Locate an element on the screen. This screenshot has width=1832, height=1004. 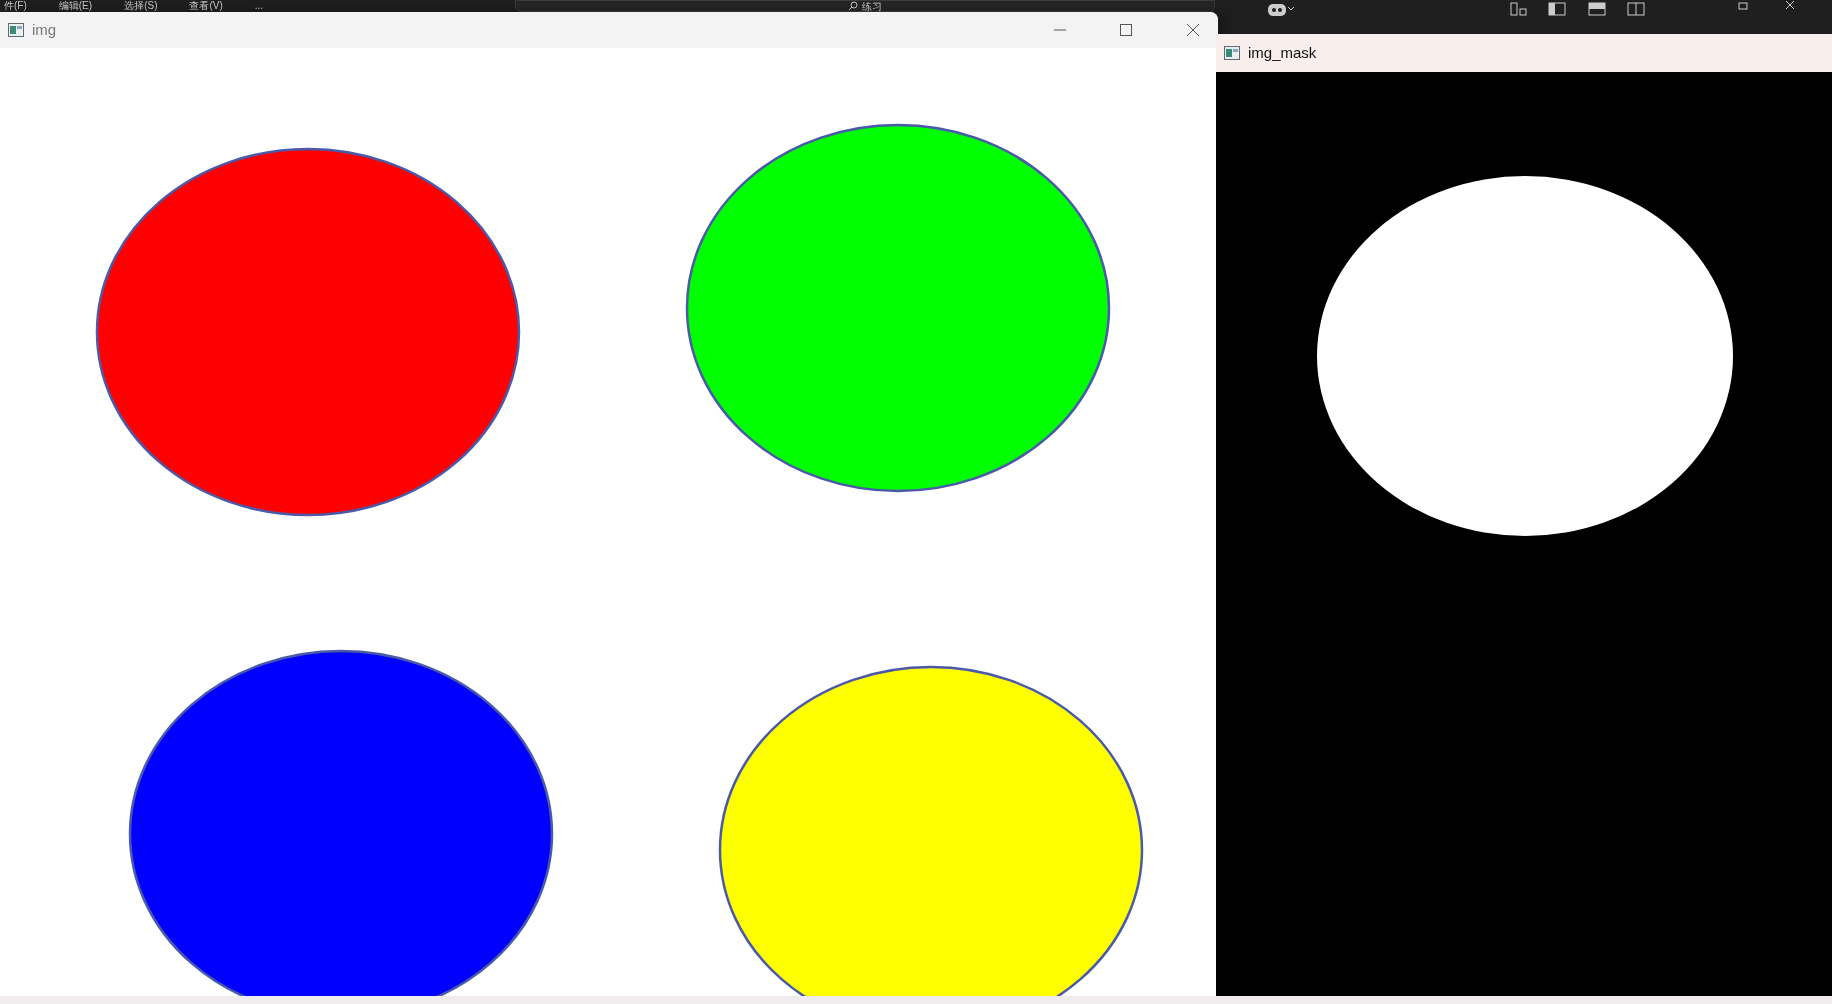
menu-item: 件(F) is located at coordinates (15, 6).